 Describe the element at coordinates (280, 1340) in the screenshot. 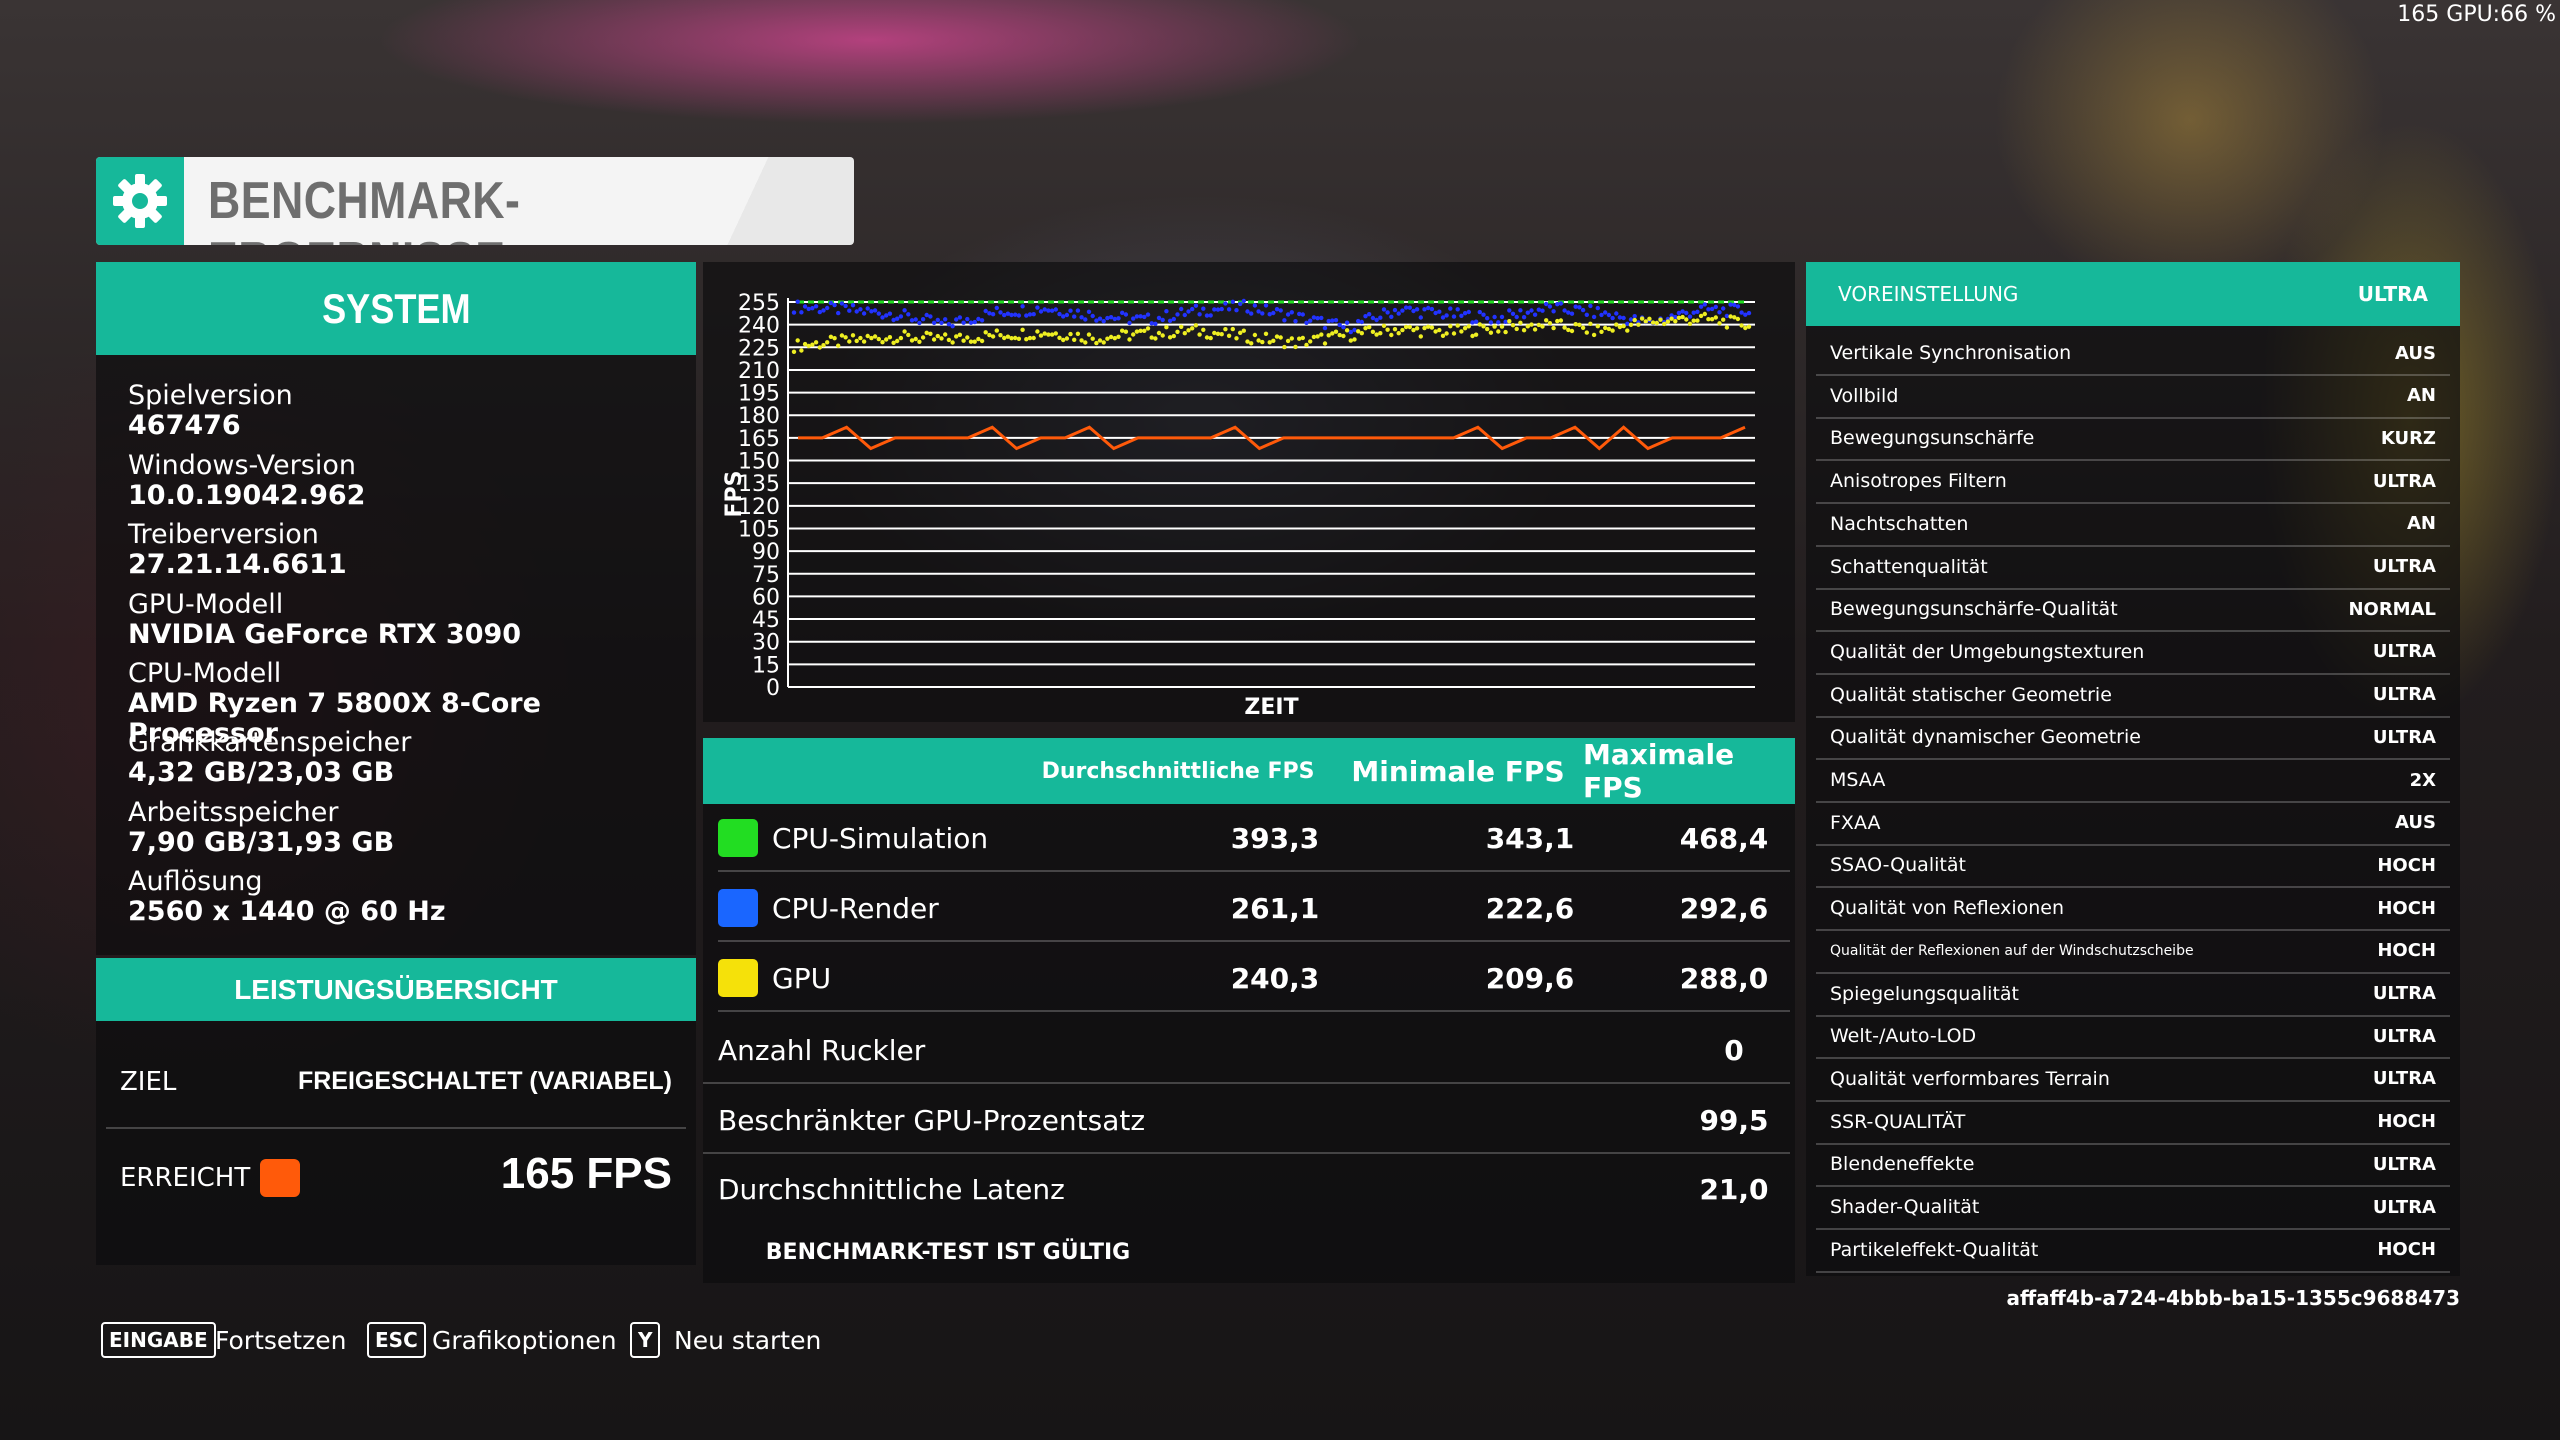

I see `continue-button: Fortsetzen` at that location.